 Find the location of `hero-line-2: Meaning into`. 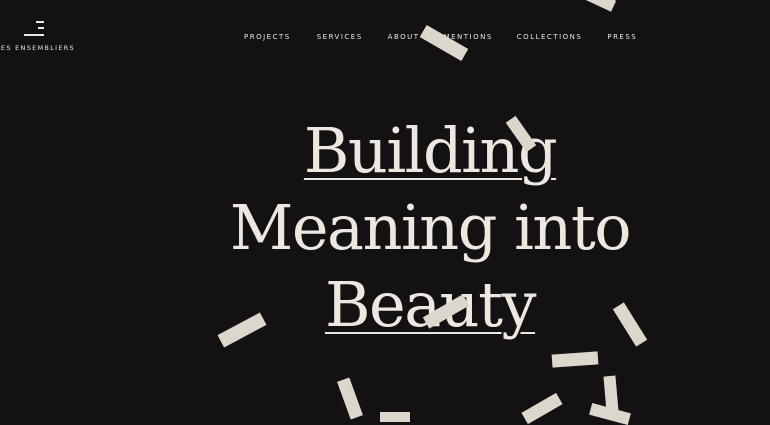

hero-line-2: Meaning into is located at coordinates (430, 227).